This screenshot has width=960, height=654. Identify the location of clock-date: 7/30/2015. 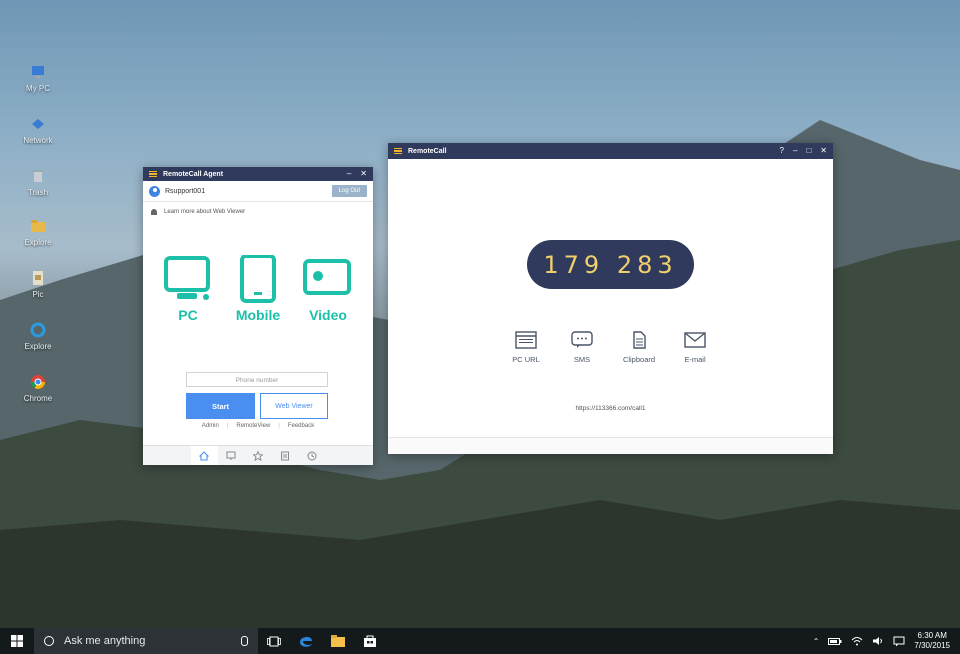
(932, 645).